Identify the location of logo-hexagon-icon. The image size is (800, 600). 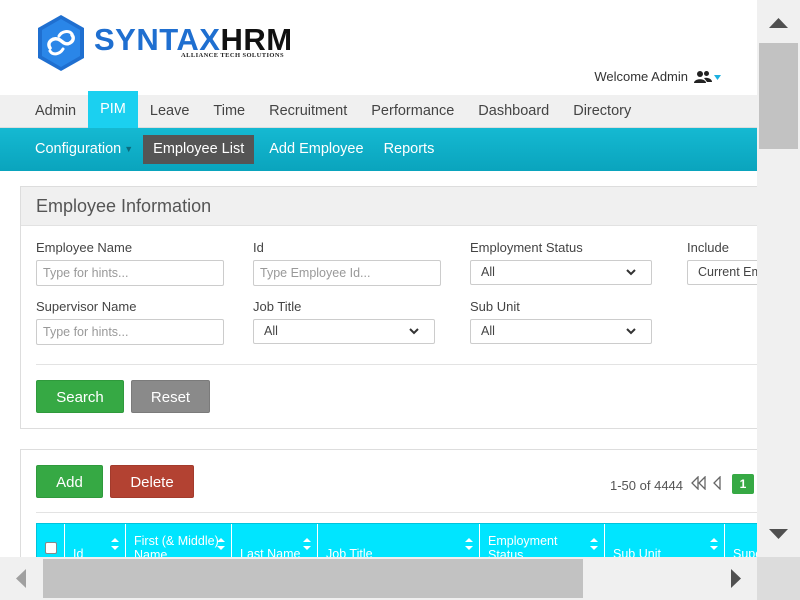
(61, 43).